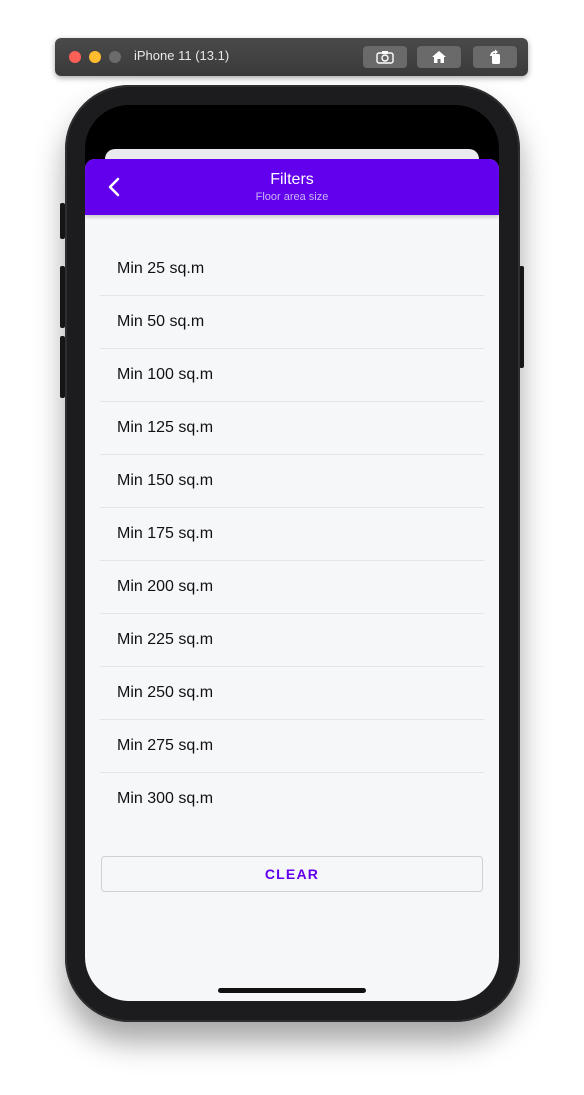 This screenshot has height=1095, width=584. What do you see at coordinates (292, 375) in the screenshot?
I see `list-item-min-100: Min 100 sq.m` at bounding box center [292, 375].